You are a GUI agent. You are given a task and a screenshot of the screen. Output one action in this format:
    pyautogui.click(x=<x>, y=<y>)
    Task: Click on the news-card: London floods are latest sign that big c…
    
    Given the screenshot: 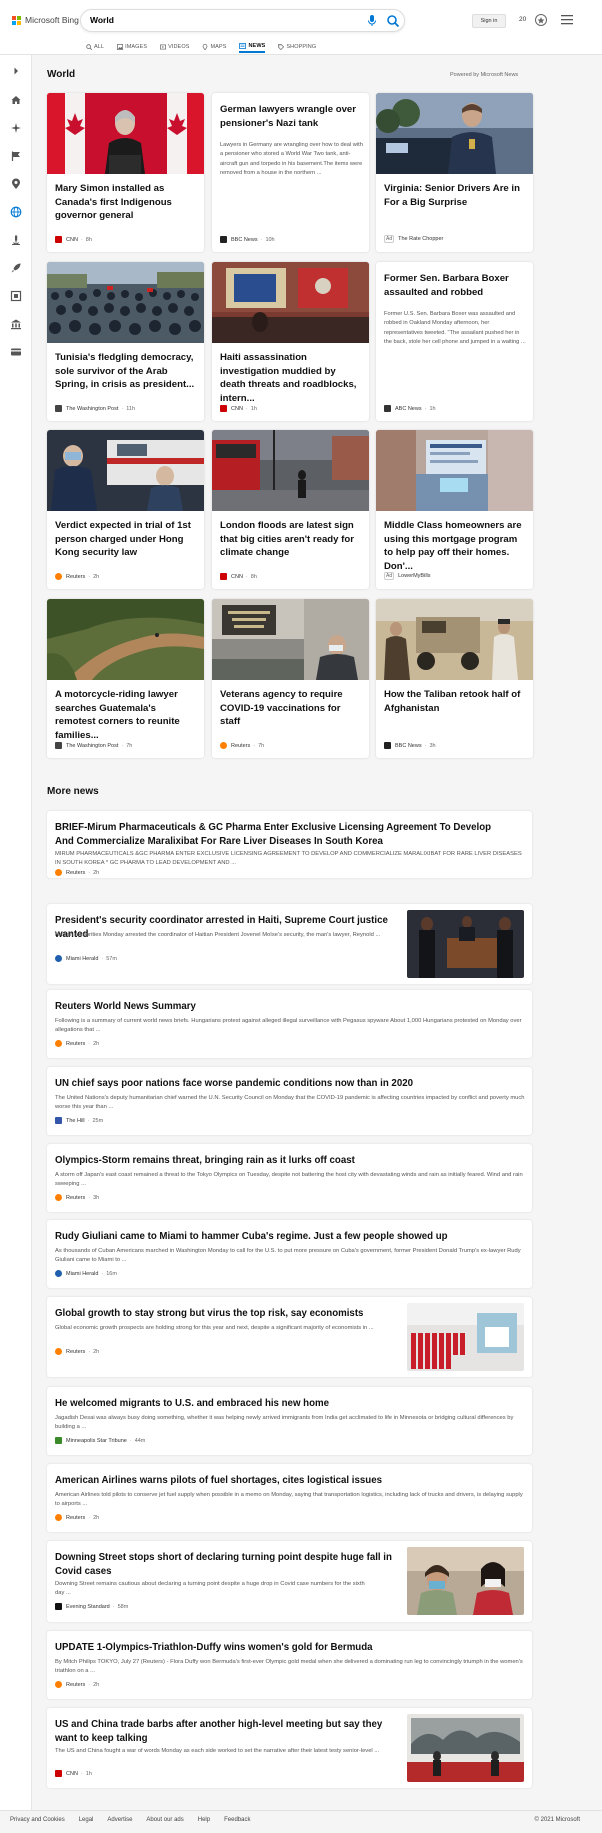 What is the action you would take?
    pyautogui.click(x=290, y=509)
    